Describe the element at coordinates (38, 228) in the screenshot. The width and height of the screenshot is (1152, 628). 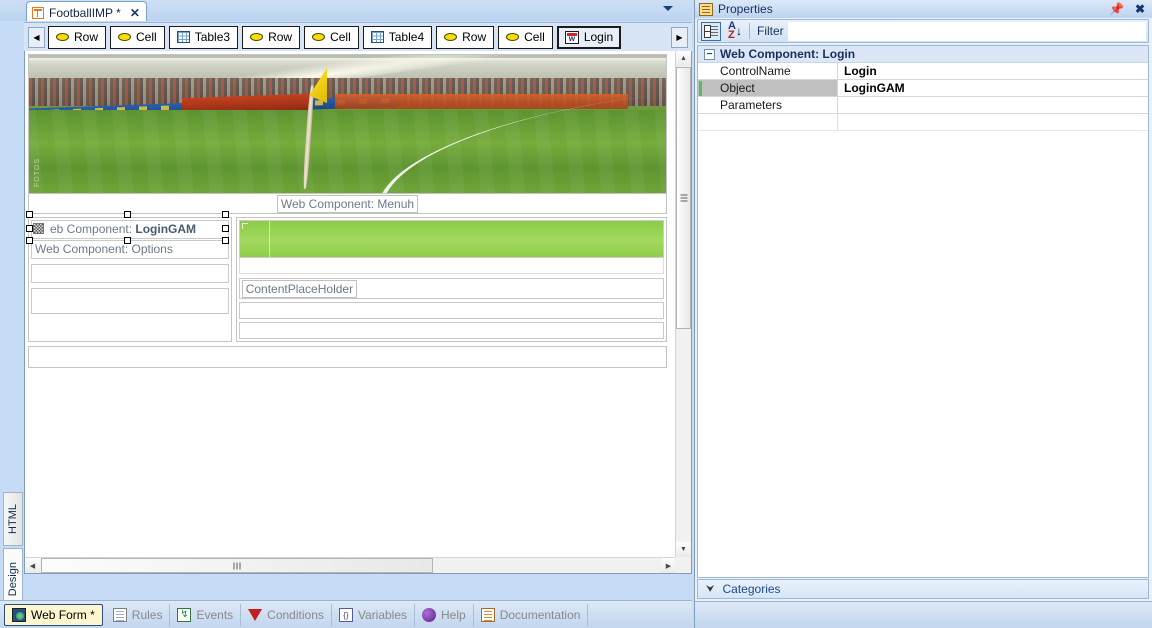
I see `drag-handle` at that location.